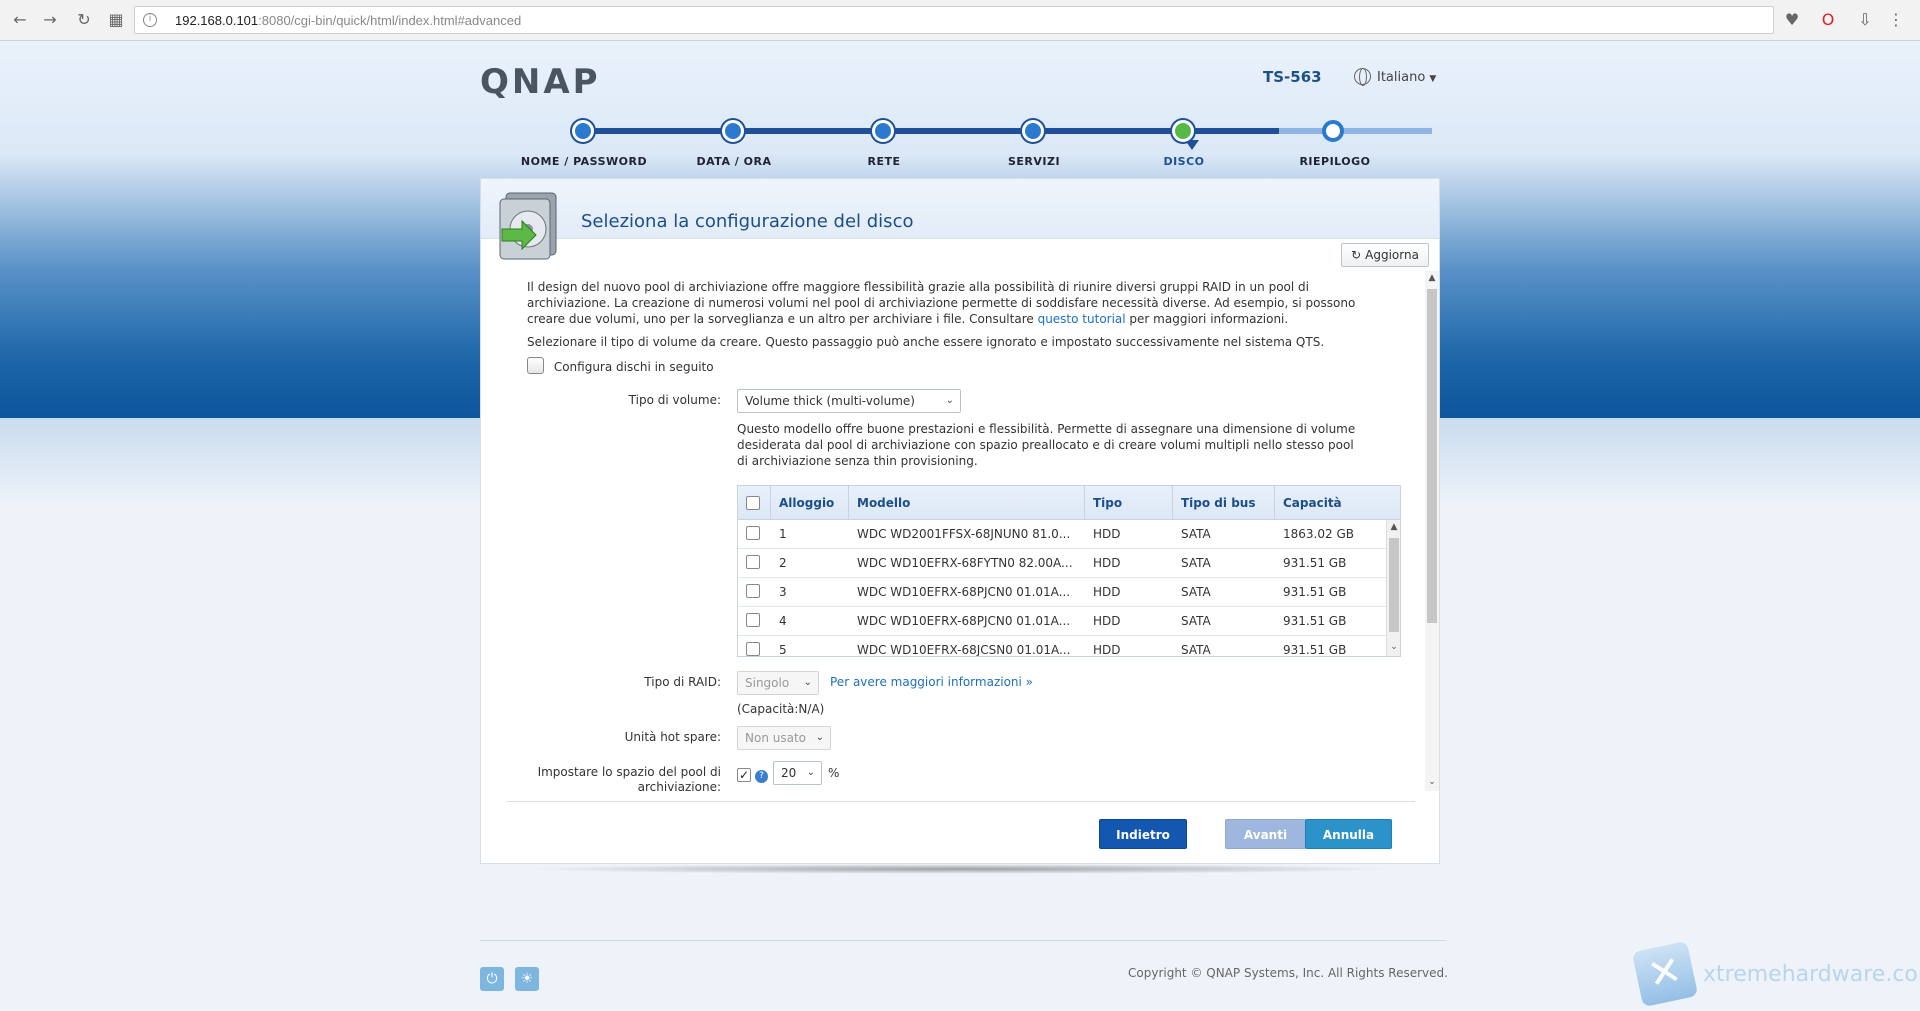  I want to click on active-step-pointer, so click(1192, 145).